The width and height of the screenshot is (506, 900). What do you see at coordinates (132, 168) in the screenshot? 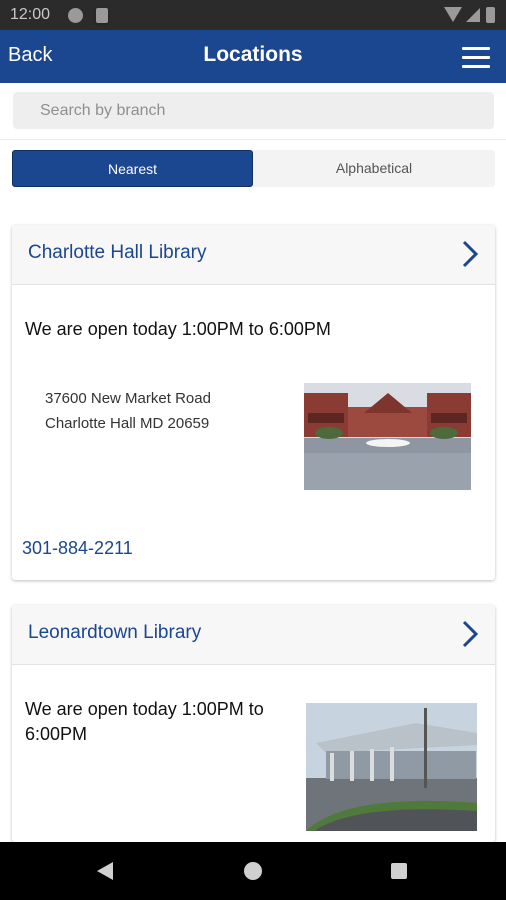
I see `sort-nearest-button: Nearest` at bounding box center [132, 168].